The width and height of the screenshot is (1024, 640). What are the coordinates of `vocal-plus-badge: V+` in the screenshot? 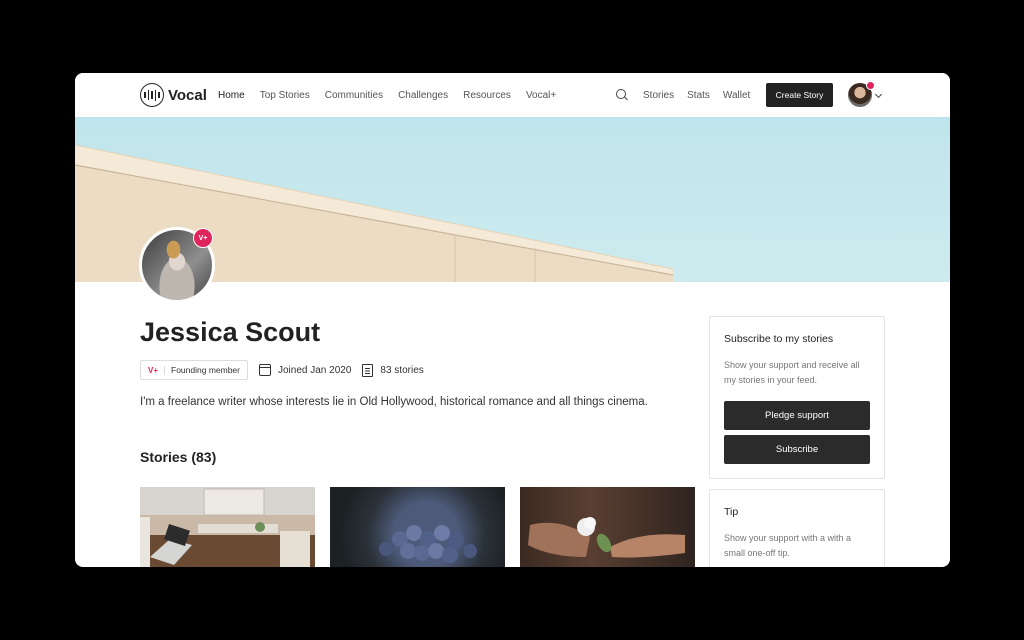 It's located at (203, 238).